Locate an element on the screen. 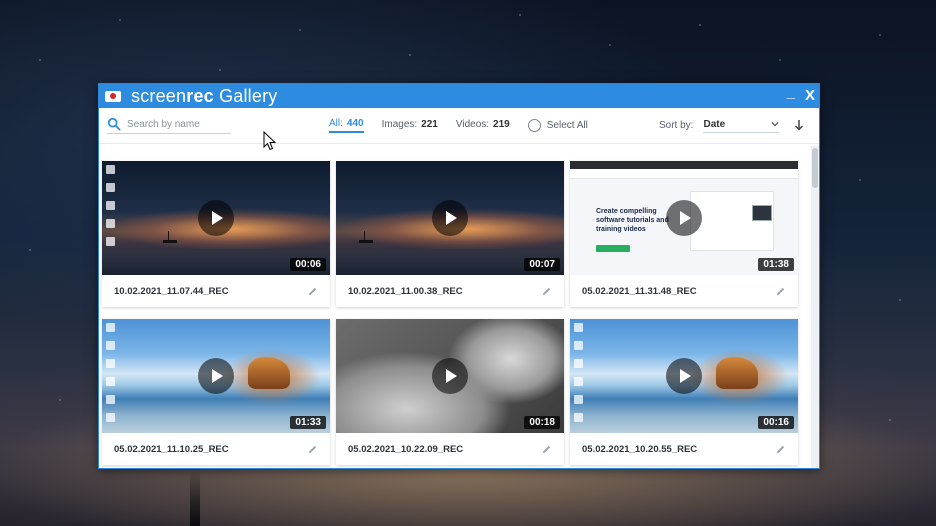 The width and height of the screenshot is (936, 526). filter-all-count: 440 is located at coordinates (355, 123).